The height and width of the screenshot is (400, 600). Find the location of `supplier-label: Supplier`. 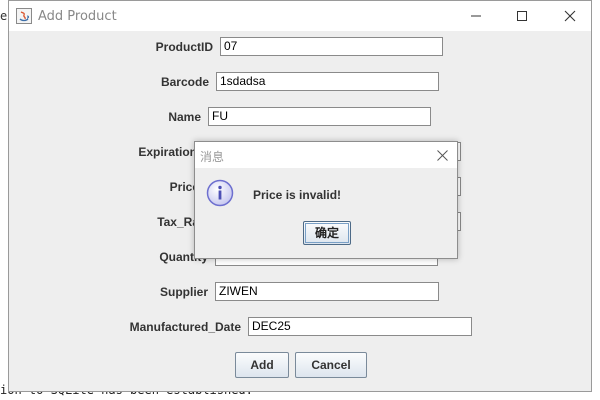

supplier-label: Supplier is located at coordinates (183, 292).